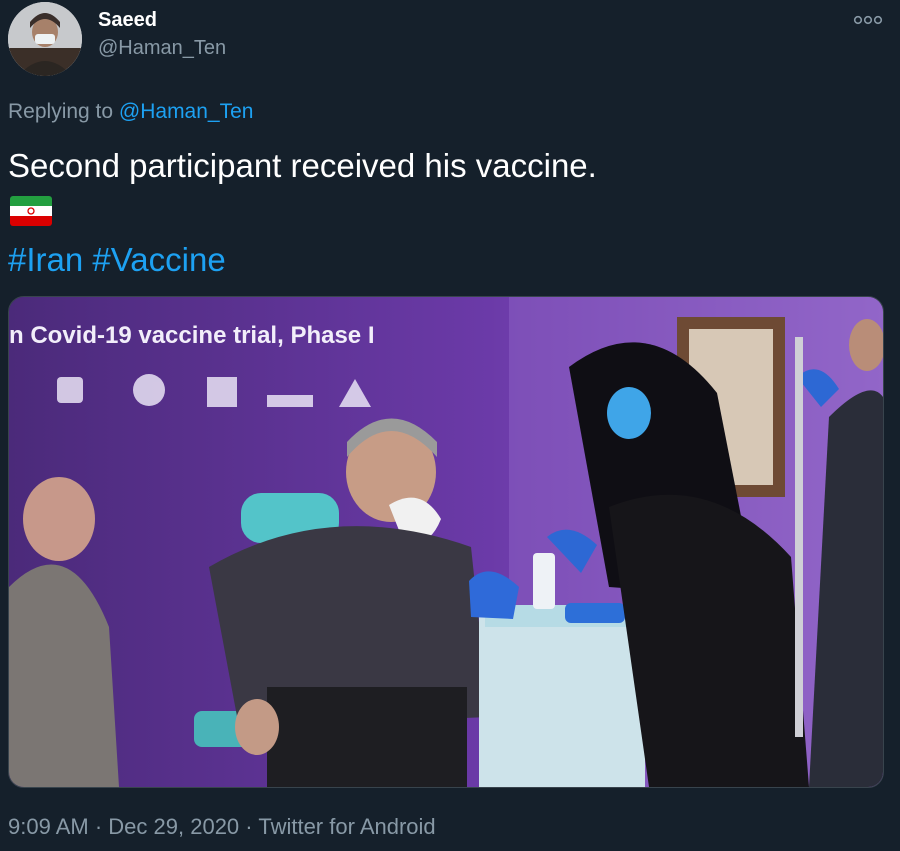  I want to click on avatar, so click(45, 39).